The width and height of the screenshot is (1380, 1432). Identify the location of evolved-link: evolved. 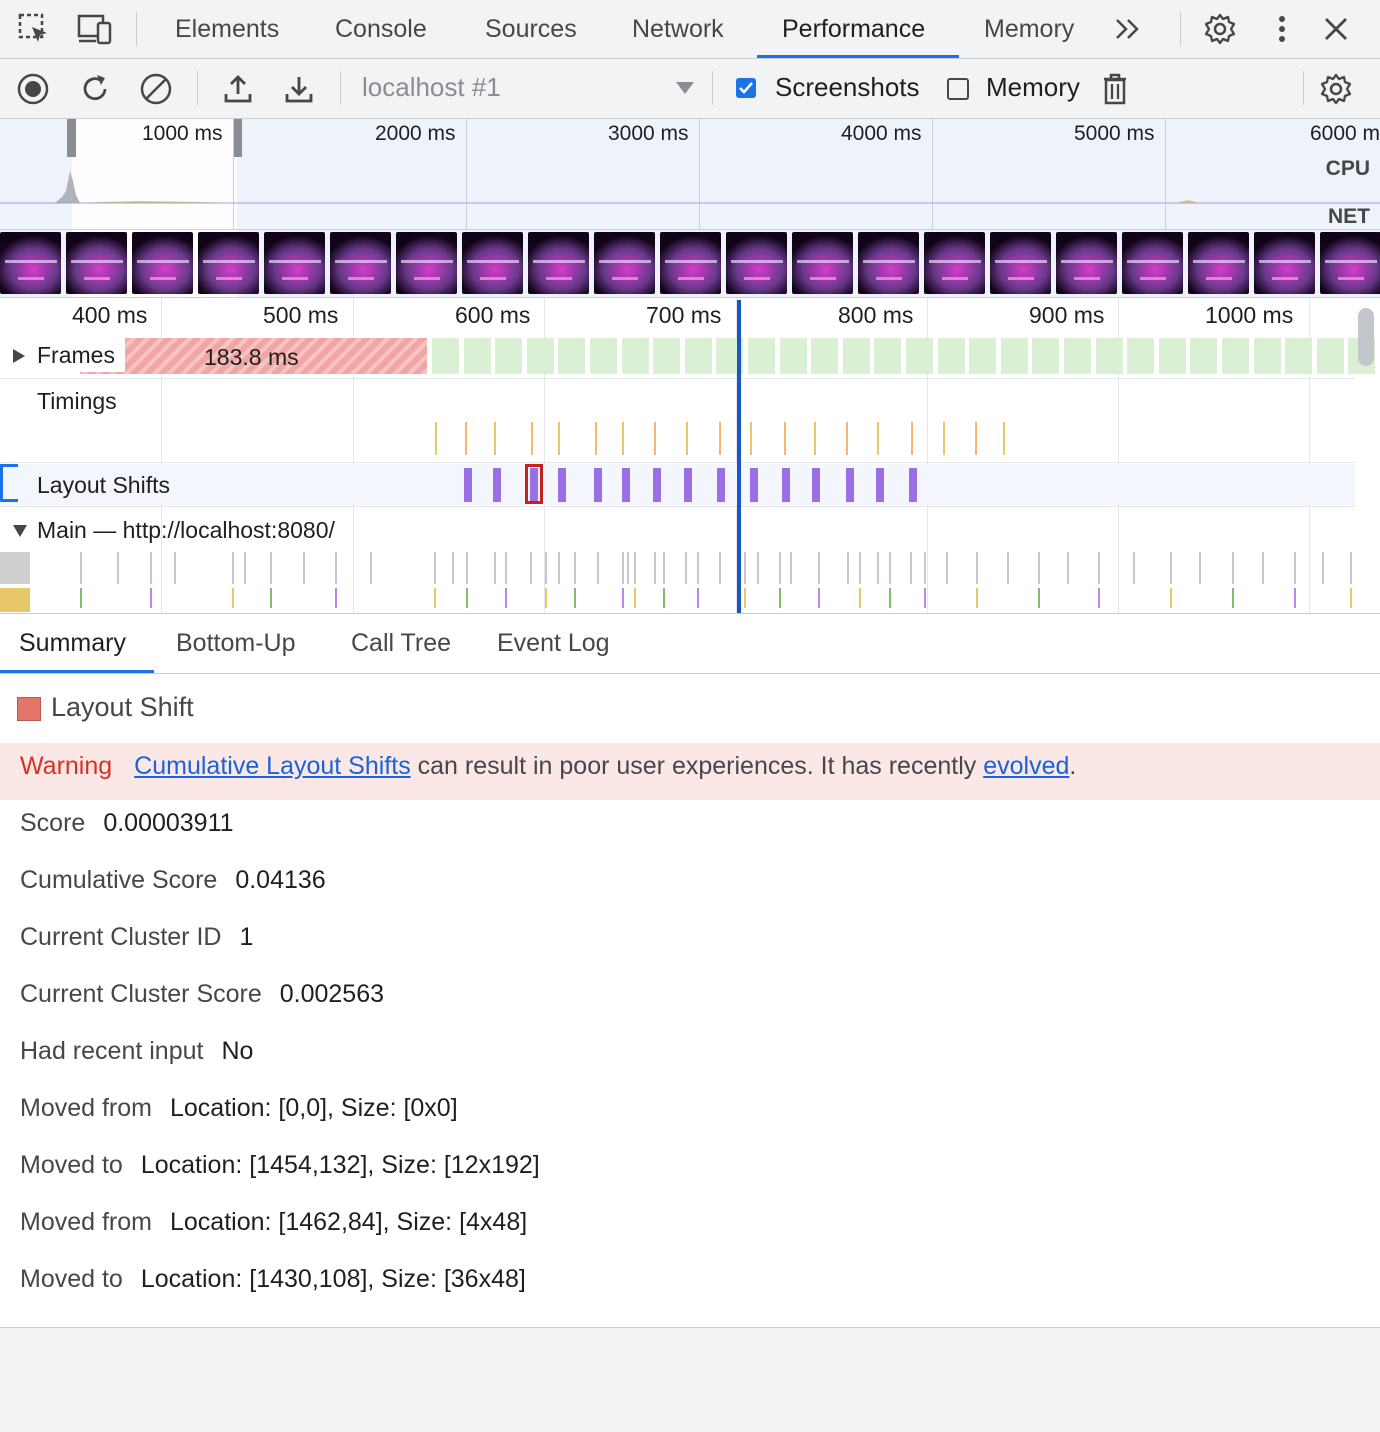
(1026, 766).